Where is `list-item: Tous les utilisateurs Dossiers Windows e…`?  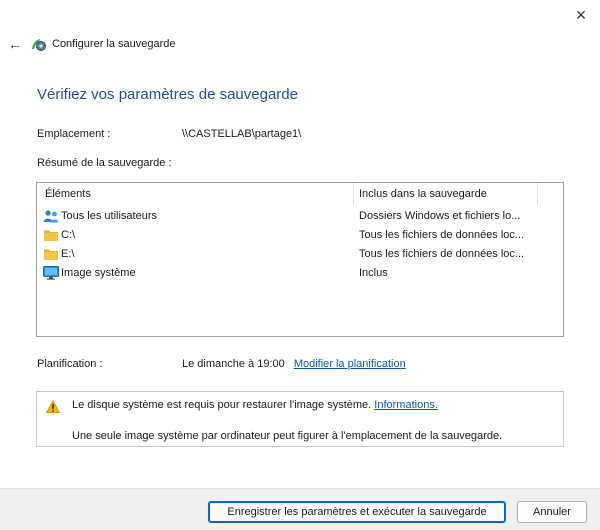
list-item: Tous les utilisateurs Dossiers Windows e… is located at coordinates (300, 216).